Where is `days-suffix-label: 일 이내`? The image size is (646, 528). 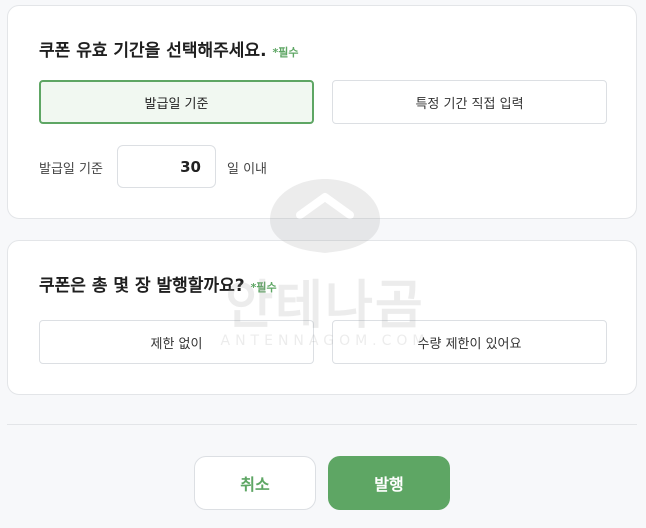
days-suffix-label: 일 이내 is located at coordinates (247, 169).